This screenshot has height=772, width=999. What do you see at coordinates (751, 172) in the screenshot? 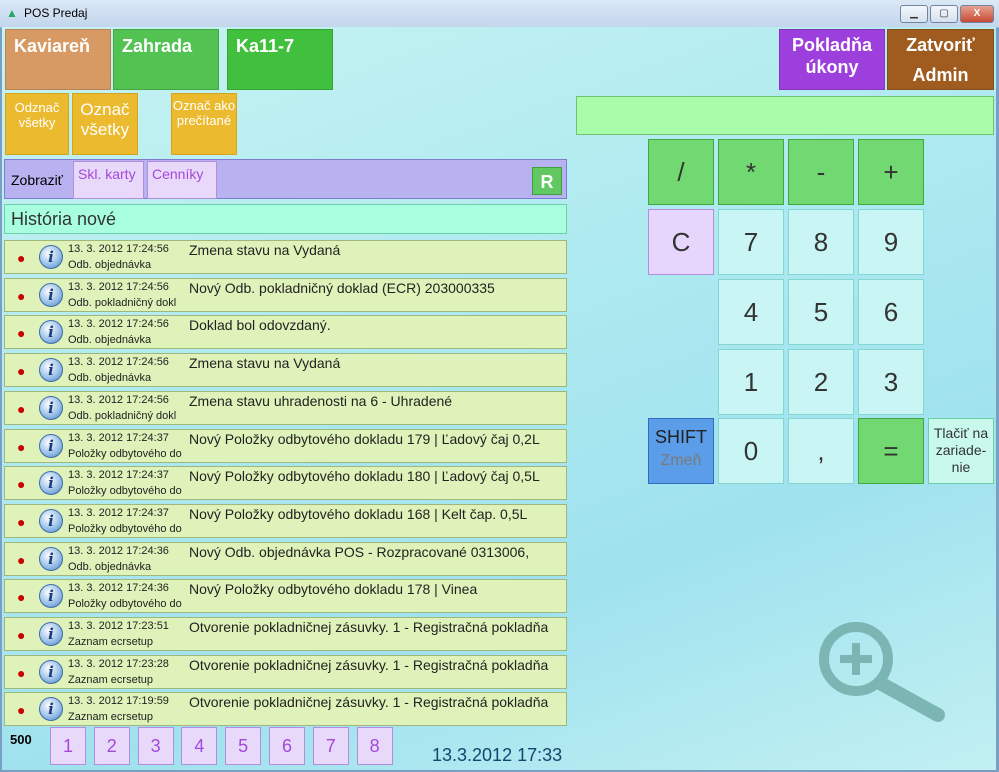
I see `key-multiply: *` at bounding box center [751, 172].